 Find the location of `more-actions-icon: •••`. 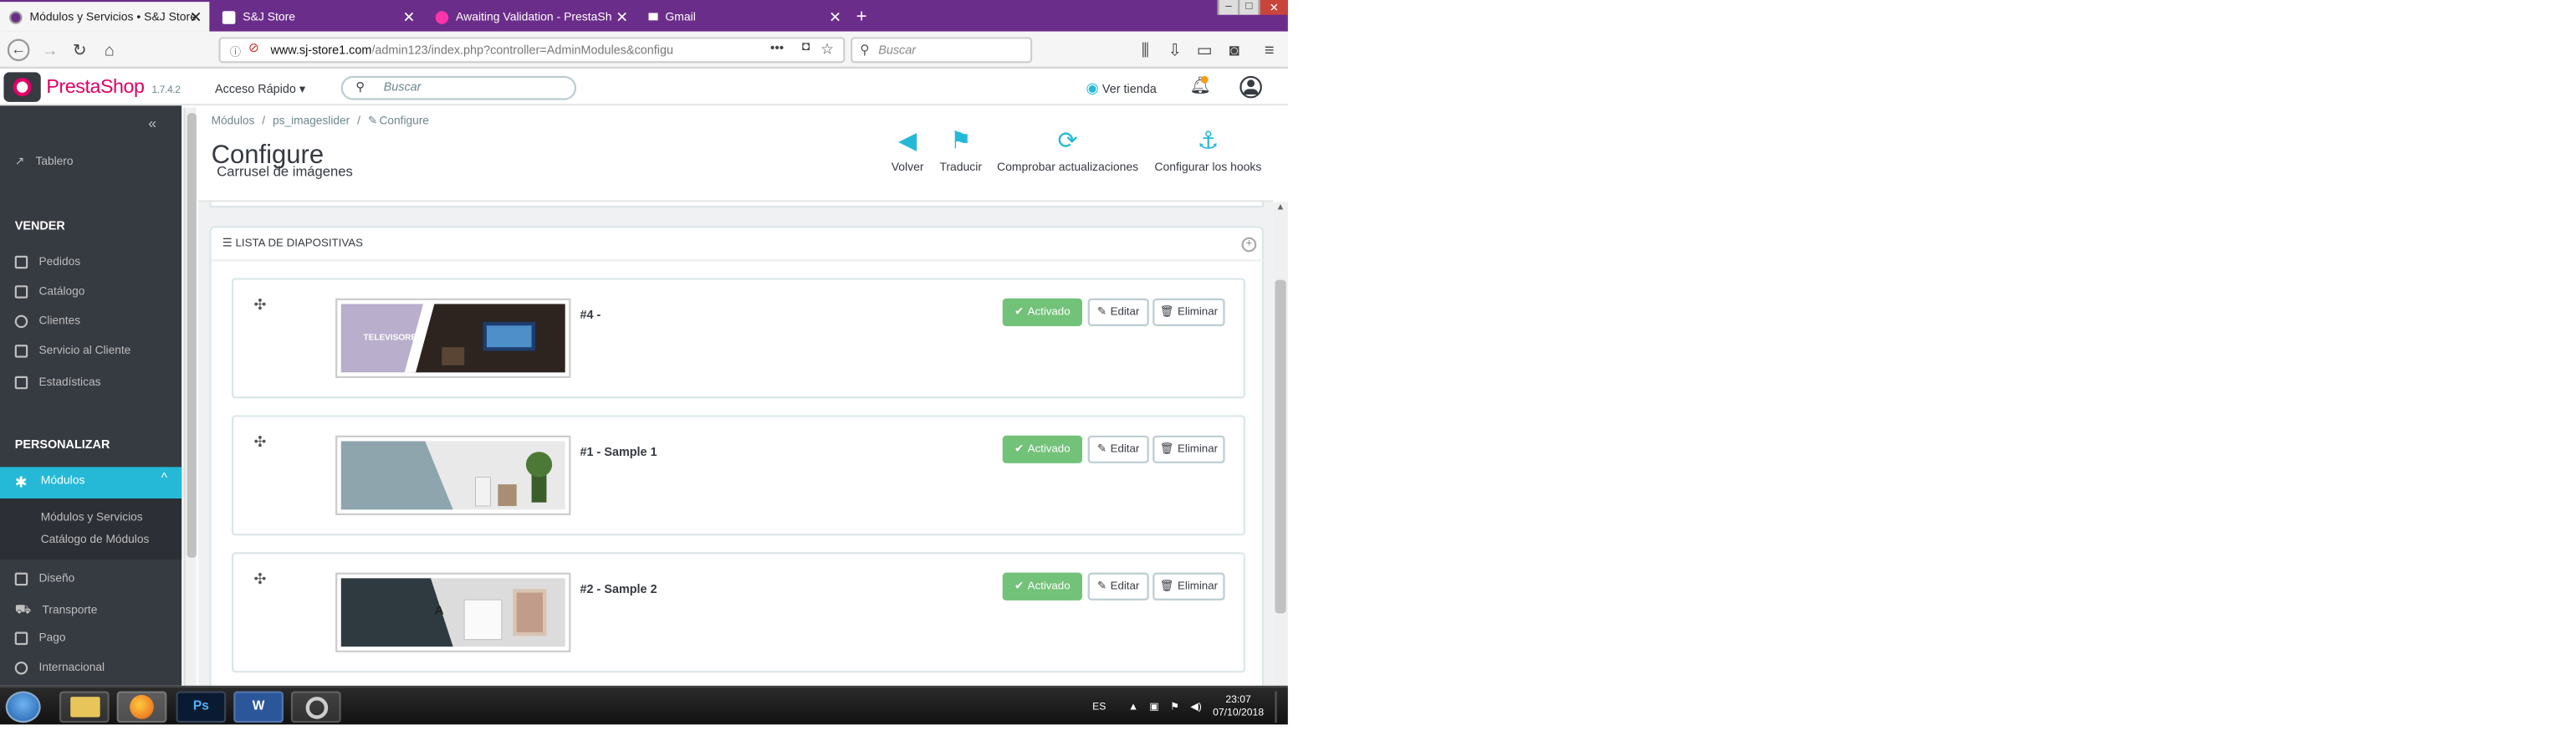

more-actions-icon: ••• is located at coordinates (777, 49).